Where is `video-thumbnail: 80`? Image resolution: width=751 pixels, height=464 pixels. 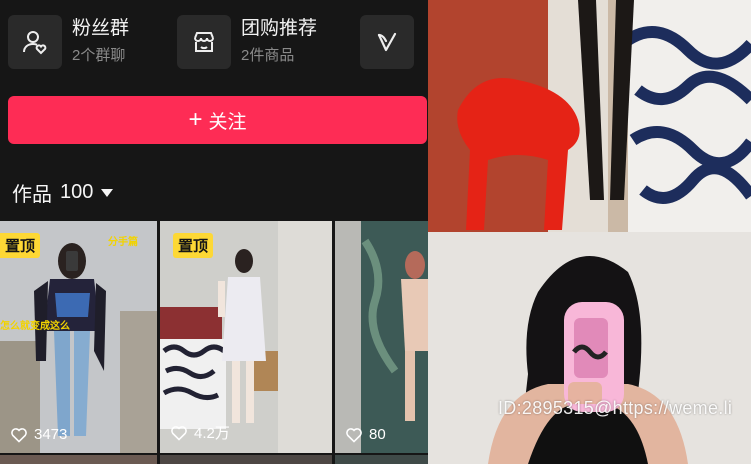
video-thumbnail: 80 is located at coordinates (381, 337).